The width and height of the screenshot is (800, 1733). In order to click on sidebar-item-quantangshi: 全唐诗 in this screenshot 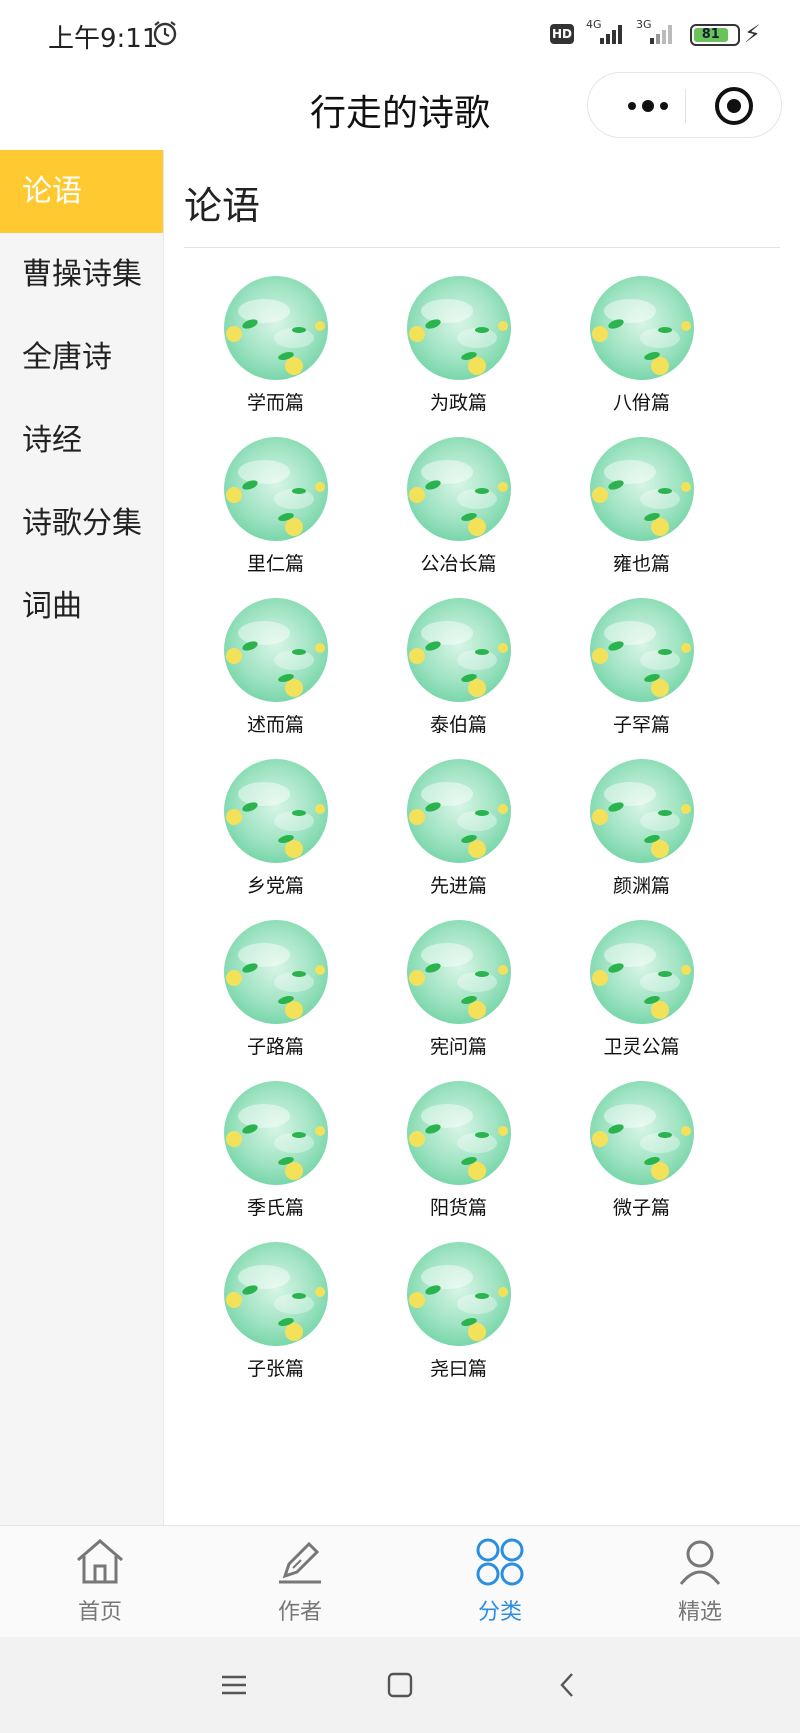, I will do `click(81, 357)`.